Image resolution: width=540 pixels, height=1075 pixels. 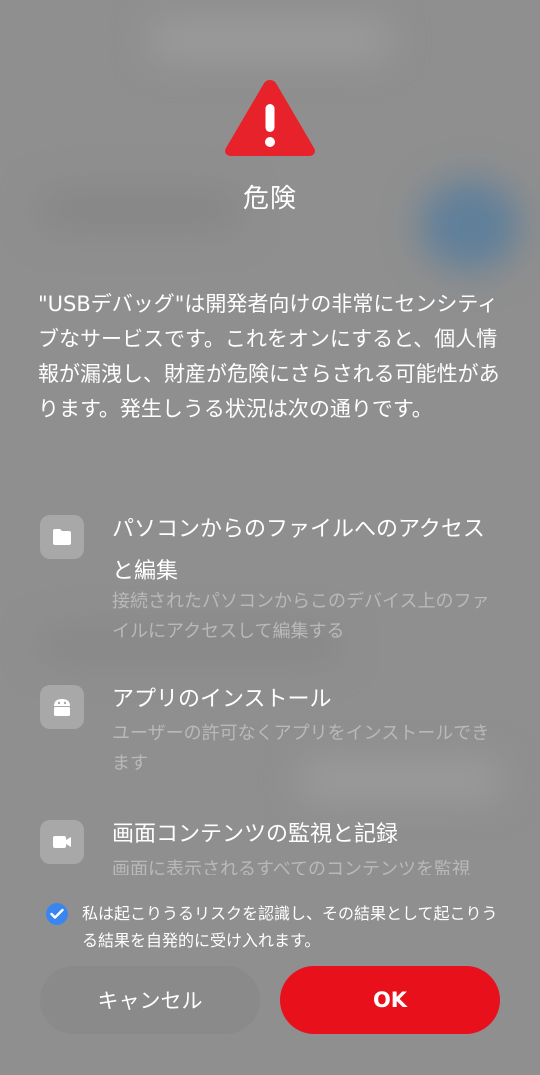 I want to click on permission-description: ユーザーの許可なくアプリをインストールできます, so click(x=301, y=748).